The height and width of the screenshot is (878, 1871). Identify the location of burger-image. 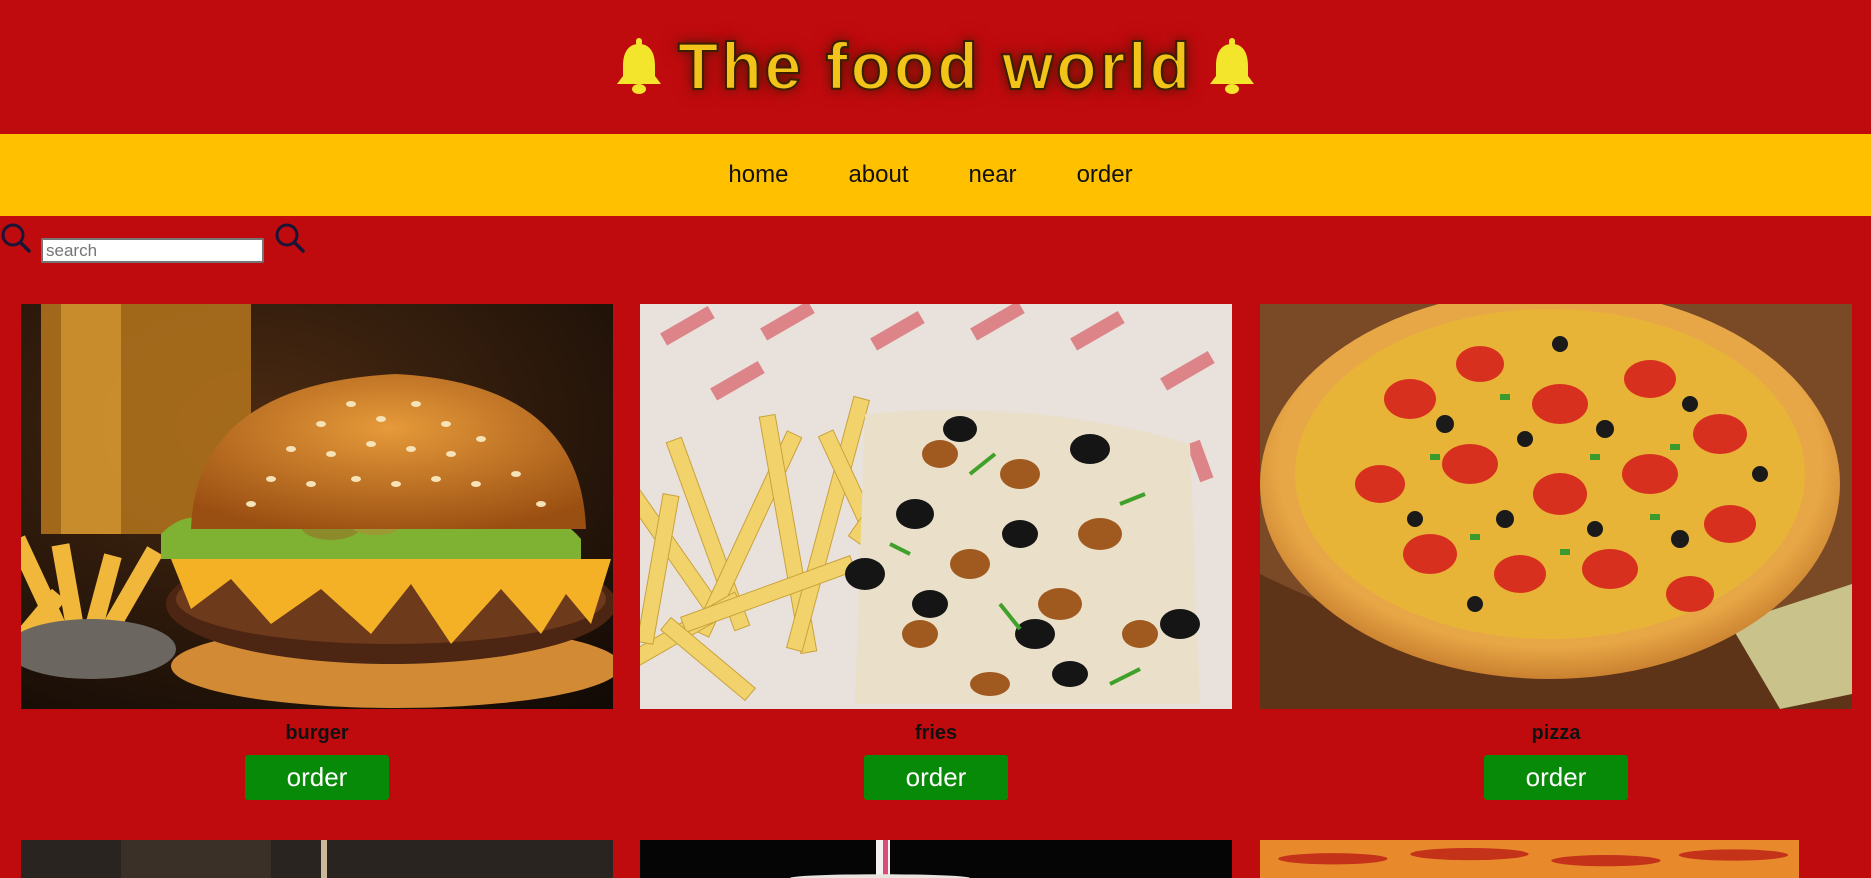
(317, 506).